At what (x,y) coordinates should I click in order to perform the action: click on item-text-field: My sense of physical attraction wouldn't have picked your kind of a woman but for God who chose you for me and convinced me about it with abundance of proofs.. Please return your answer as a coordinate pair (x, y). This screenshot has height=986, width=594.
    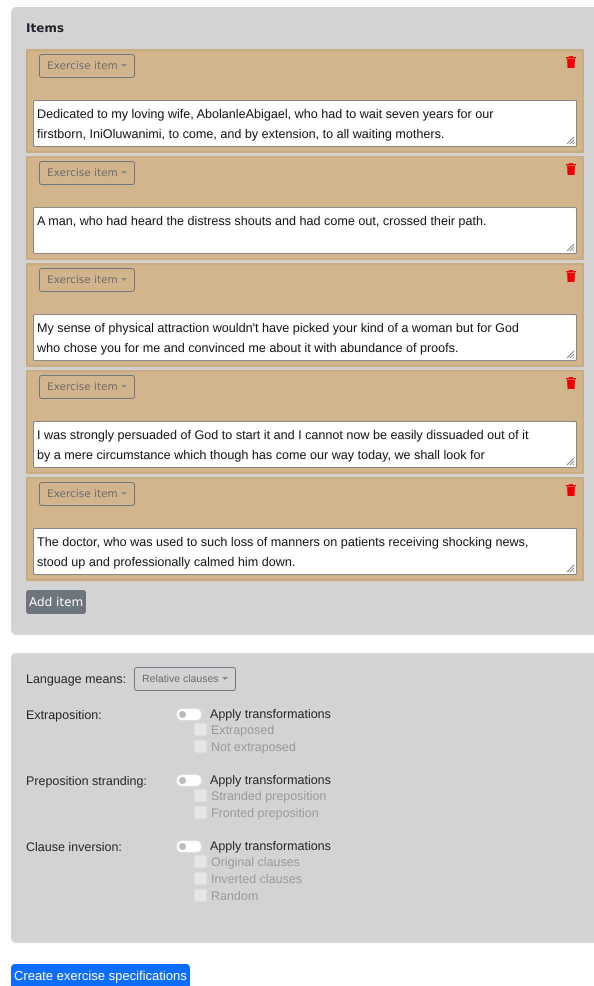
    Looking at the image, I should click on (305, 337).